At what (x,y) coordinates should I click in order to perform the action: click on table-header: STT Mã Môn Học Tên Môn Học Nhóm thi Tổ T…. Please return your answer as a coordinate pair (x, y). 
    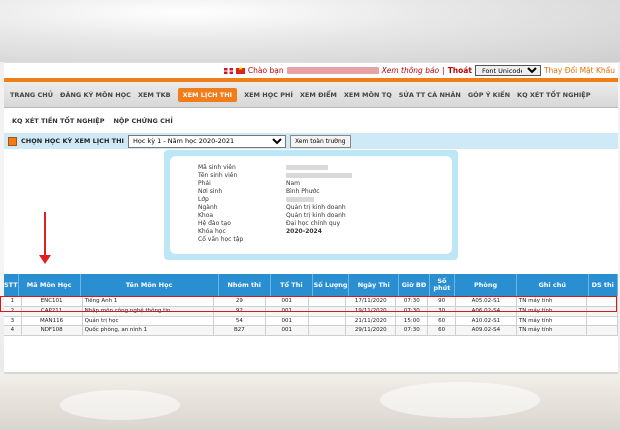
    Looking at the image, I should click on (311, 285).